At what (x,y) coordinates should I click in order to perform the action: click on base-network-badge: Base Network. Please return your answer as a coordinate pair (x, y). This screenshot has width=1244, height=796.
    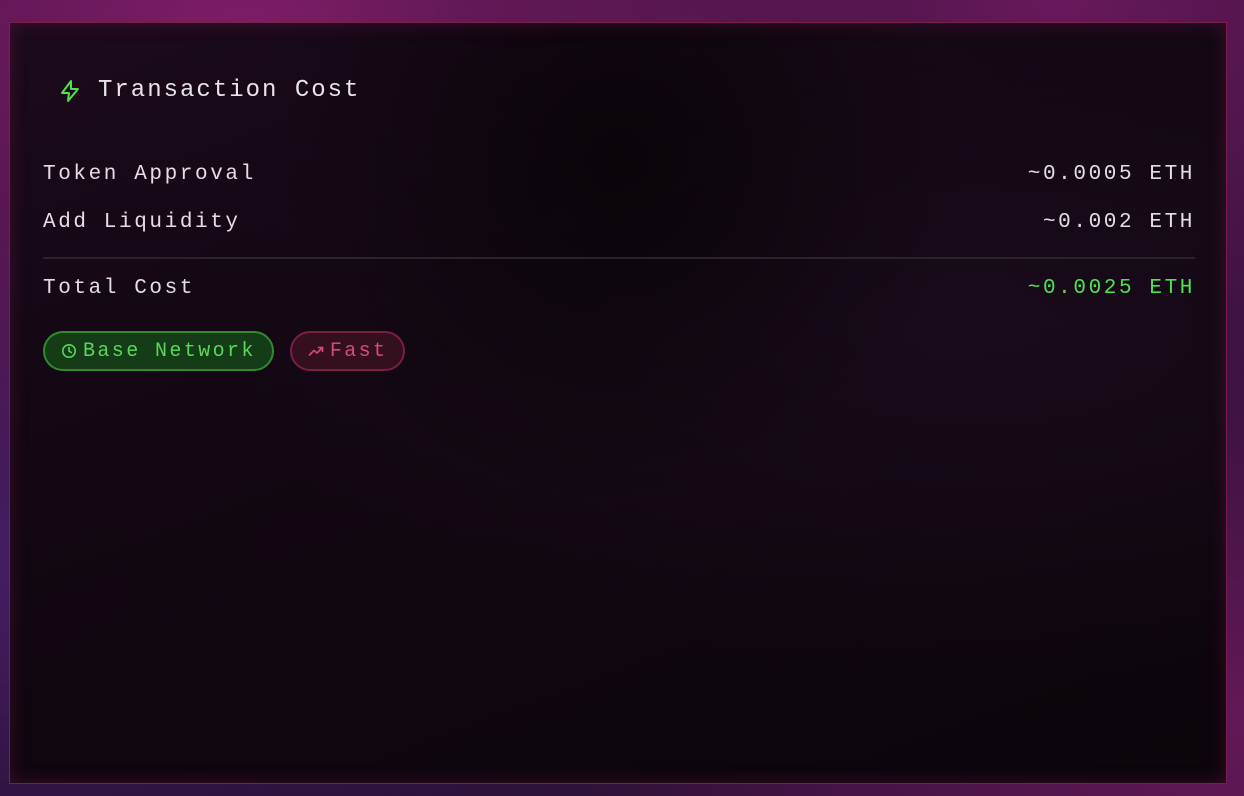
    Looking at the image, I should click on (158, 351).